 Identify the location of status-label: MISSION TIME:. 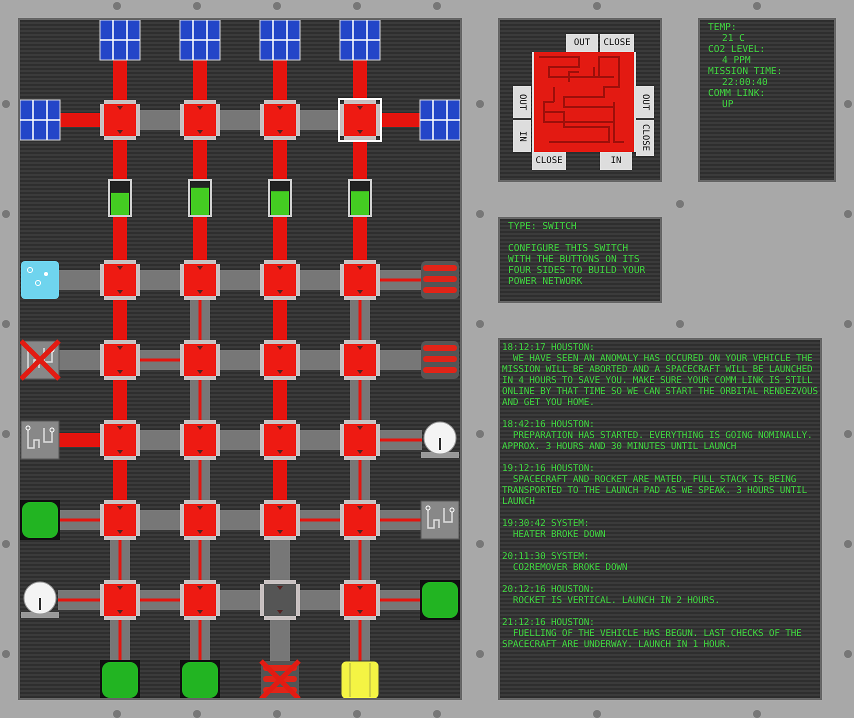
(745, 71).